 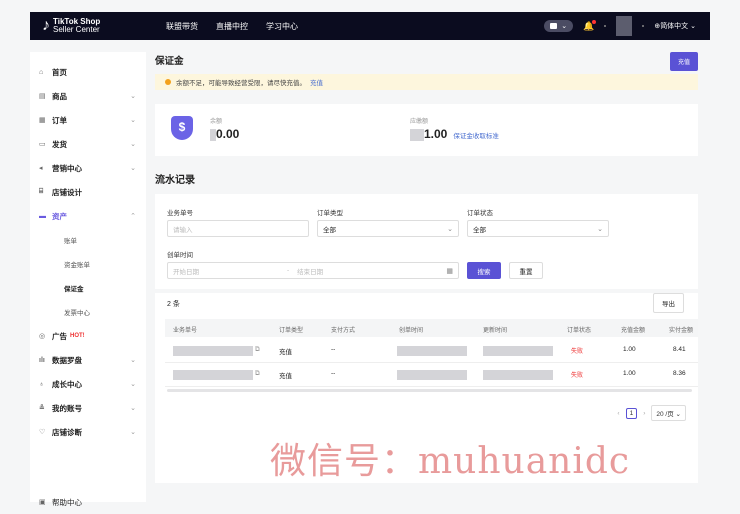 What do you see at coordinates (629, 349) in the screenshot?
I see `cell-recharge-amount: 1.00` at bounding box center [629, 349].